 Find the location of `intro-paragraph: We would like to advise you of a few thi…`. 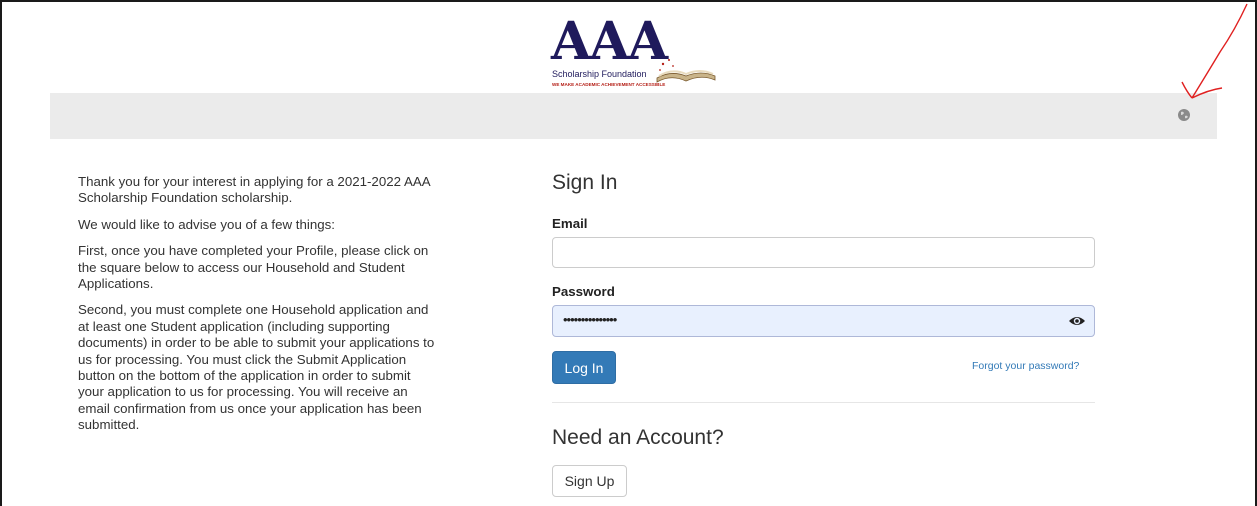

intro-paragraph: We would like to advise you of a few thi… is located at coordinates (206, 224).